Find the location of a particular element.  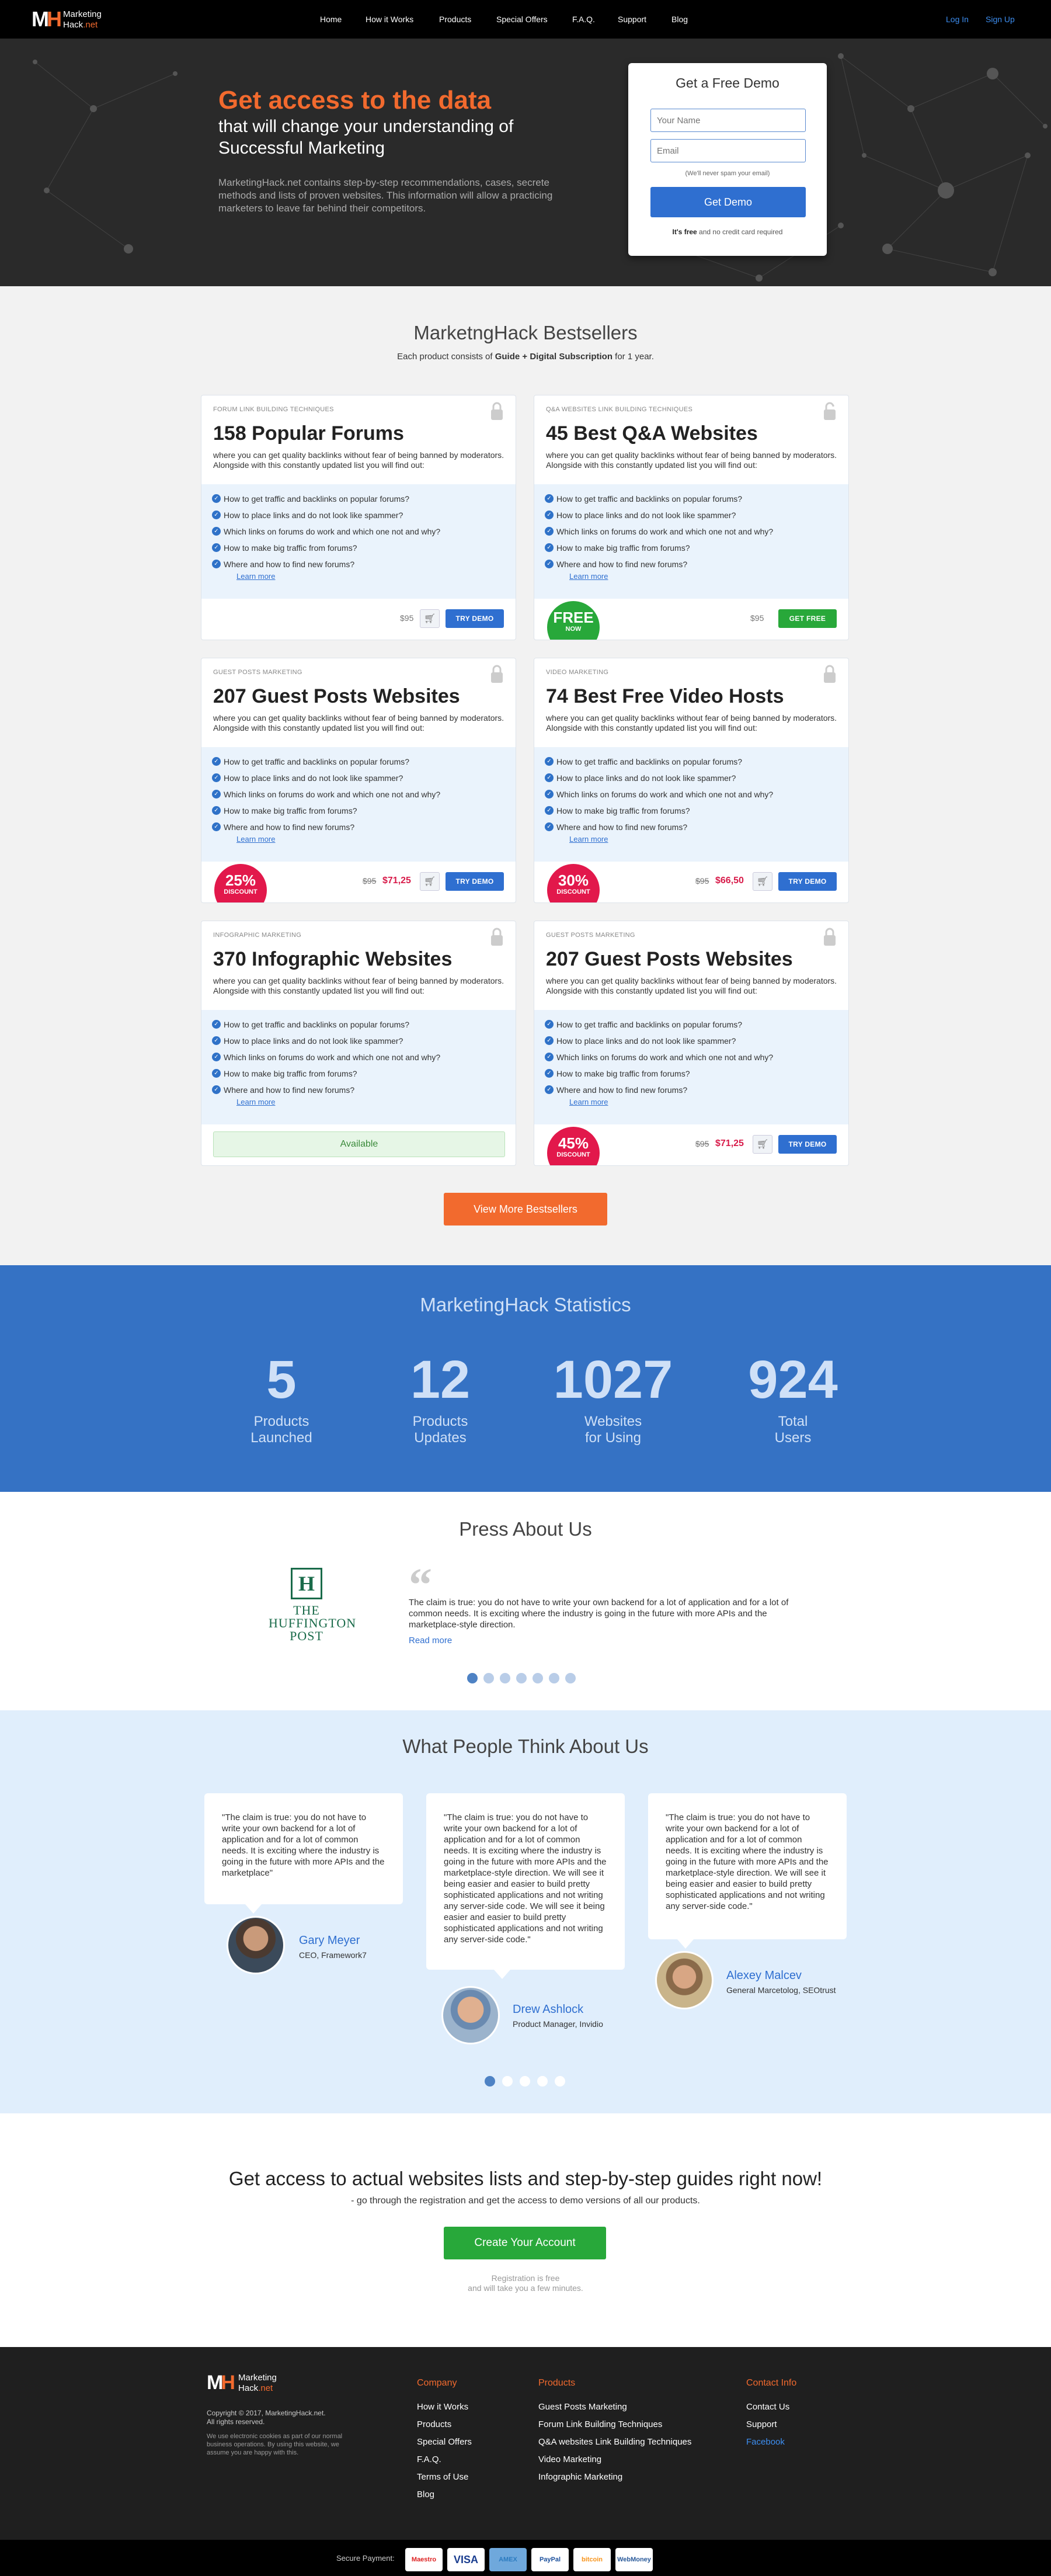

footer-company-link: Special Offers is located at coordinates (444, 2442).